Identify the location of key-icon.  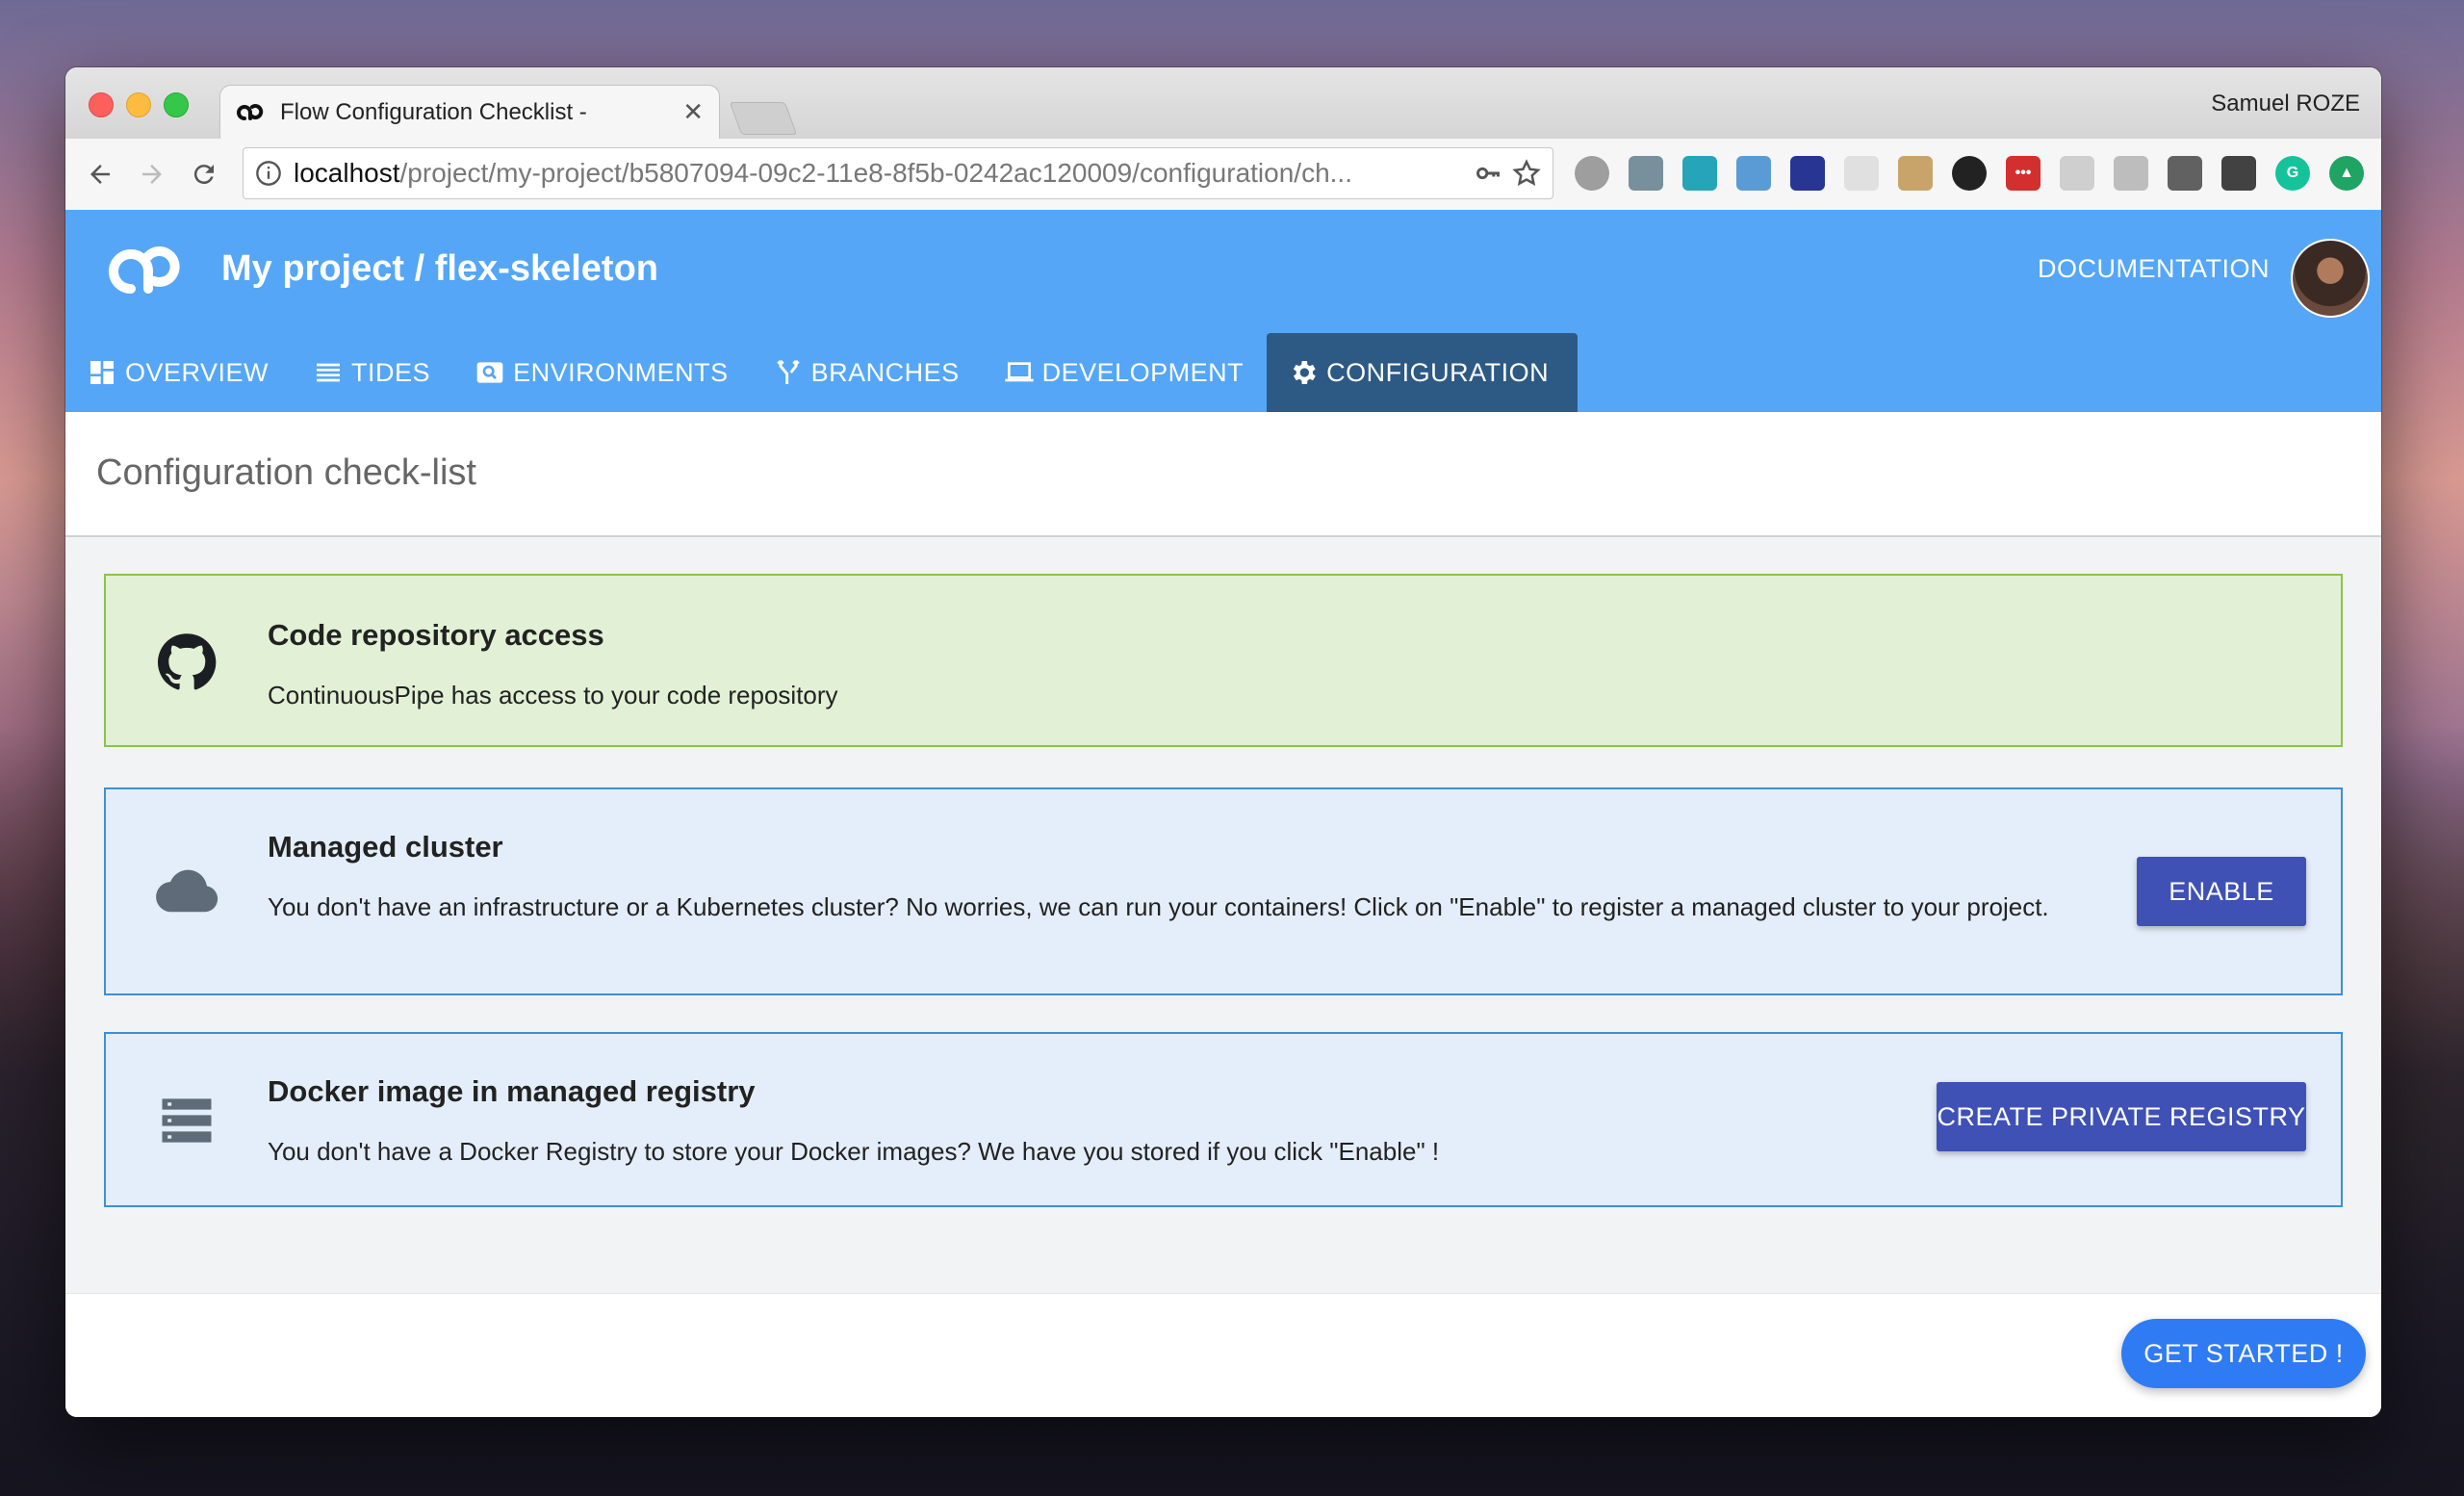
(1488, 174).